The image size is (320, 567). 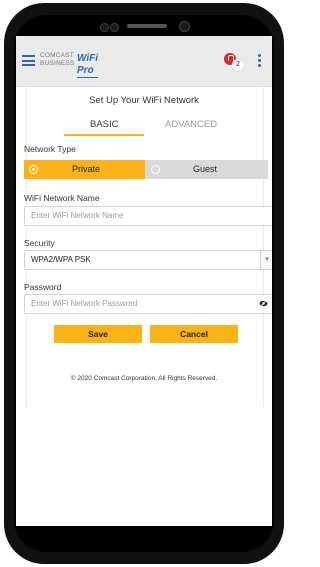 I want to click on active-tab-indicator, so click(x=104, y=135).